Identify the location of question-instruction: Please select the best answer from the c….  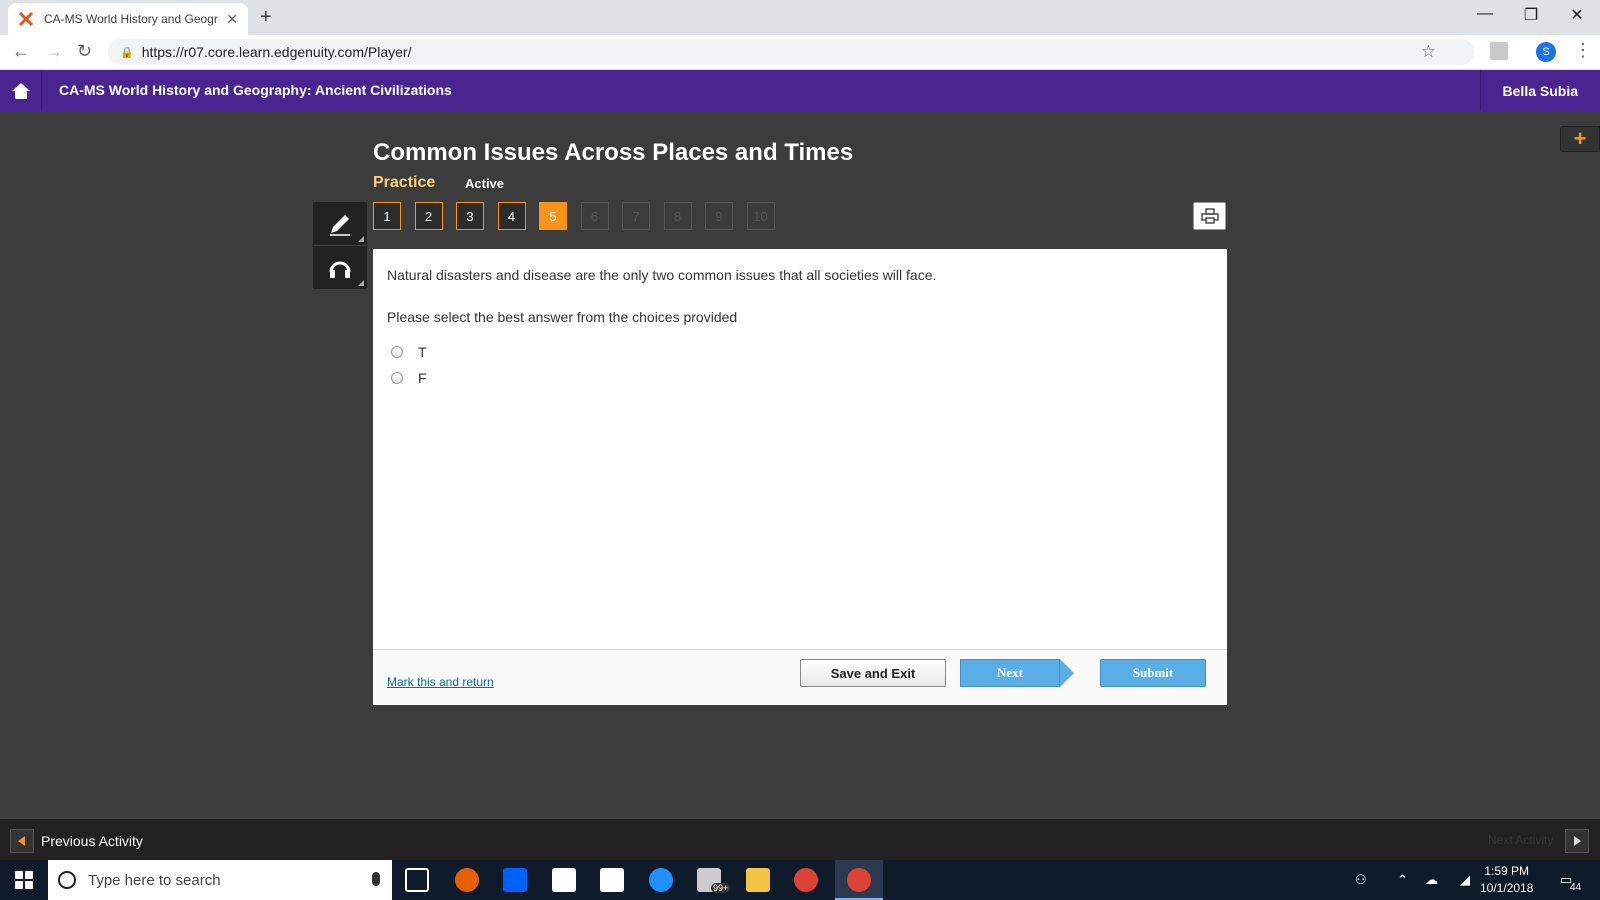
(562, 317).